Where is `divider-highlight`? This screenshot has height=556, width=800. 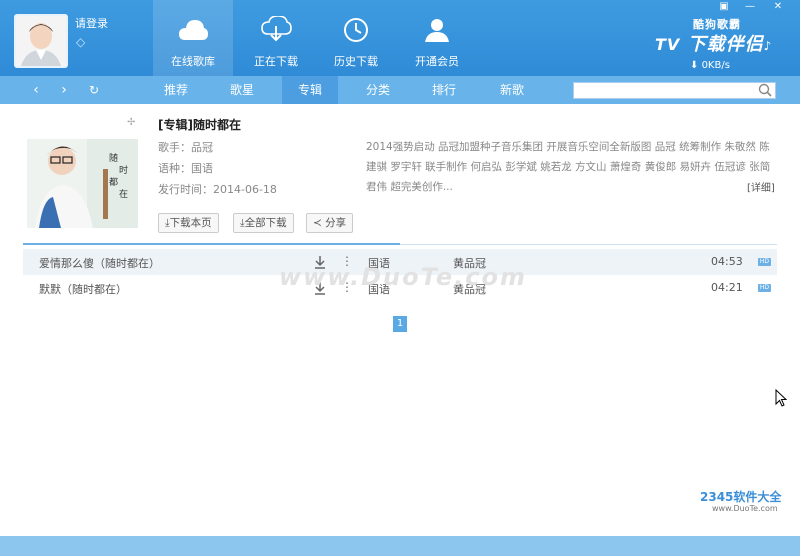
divider-highlight is located at coordinates (211, 244).